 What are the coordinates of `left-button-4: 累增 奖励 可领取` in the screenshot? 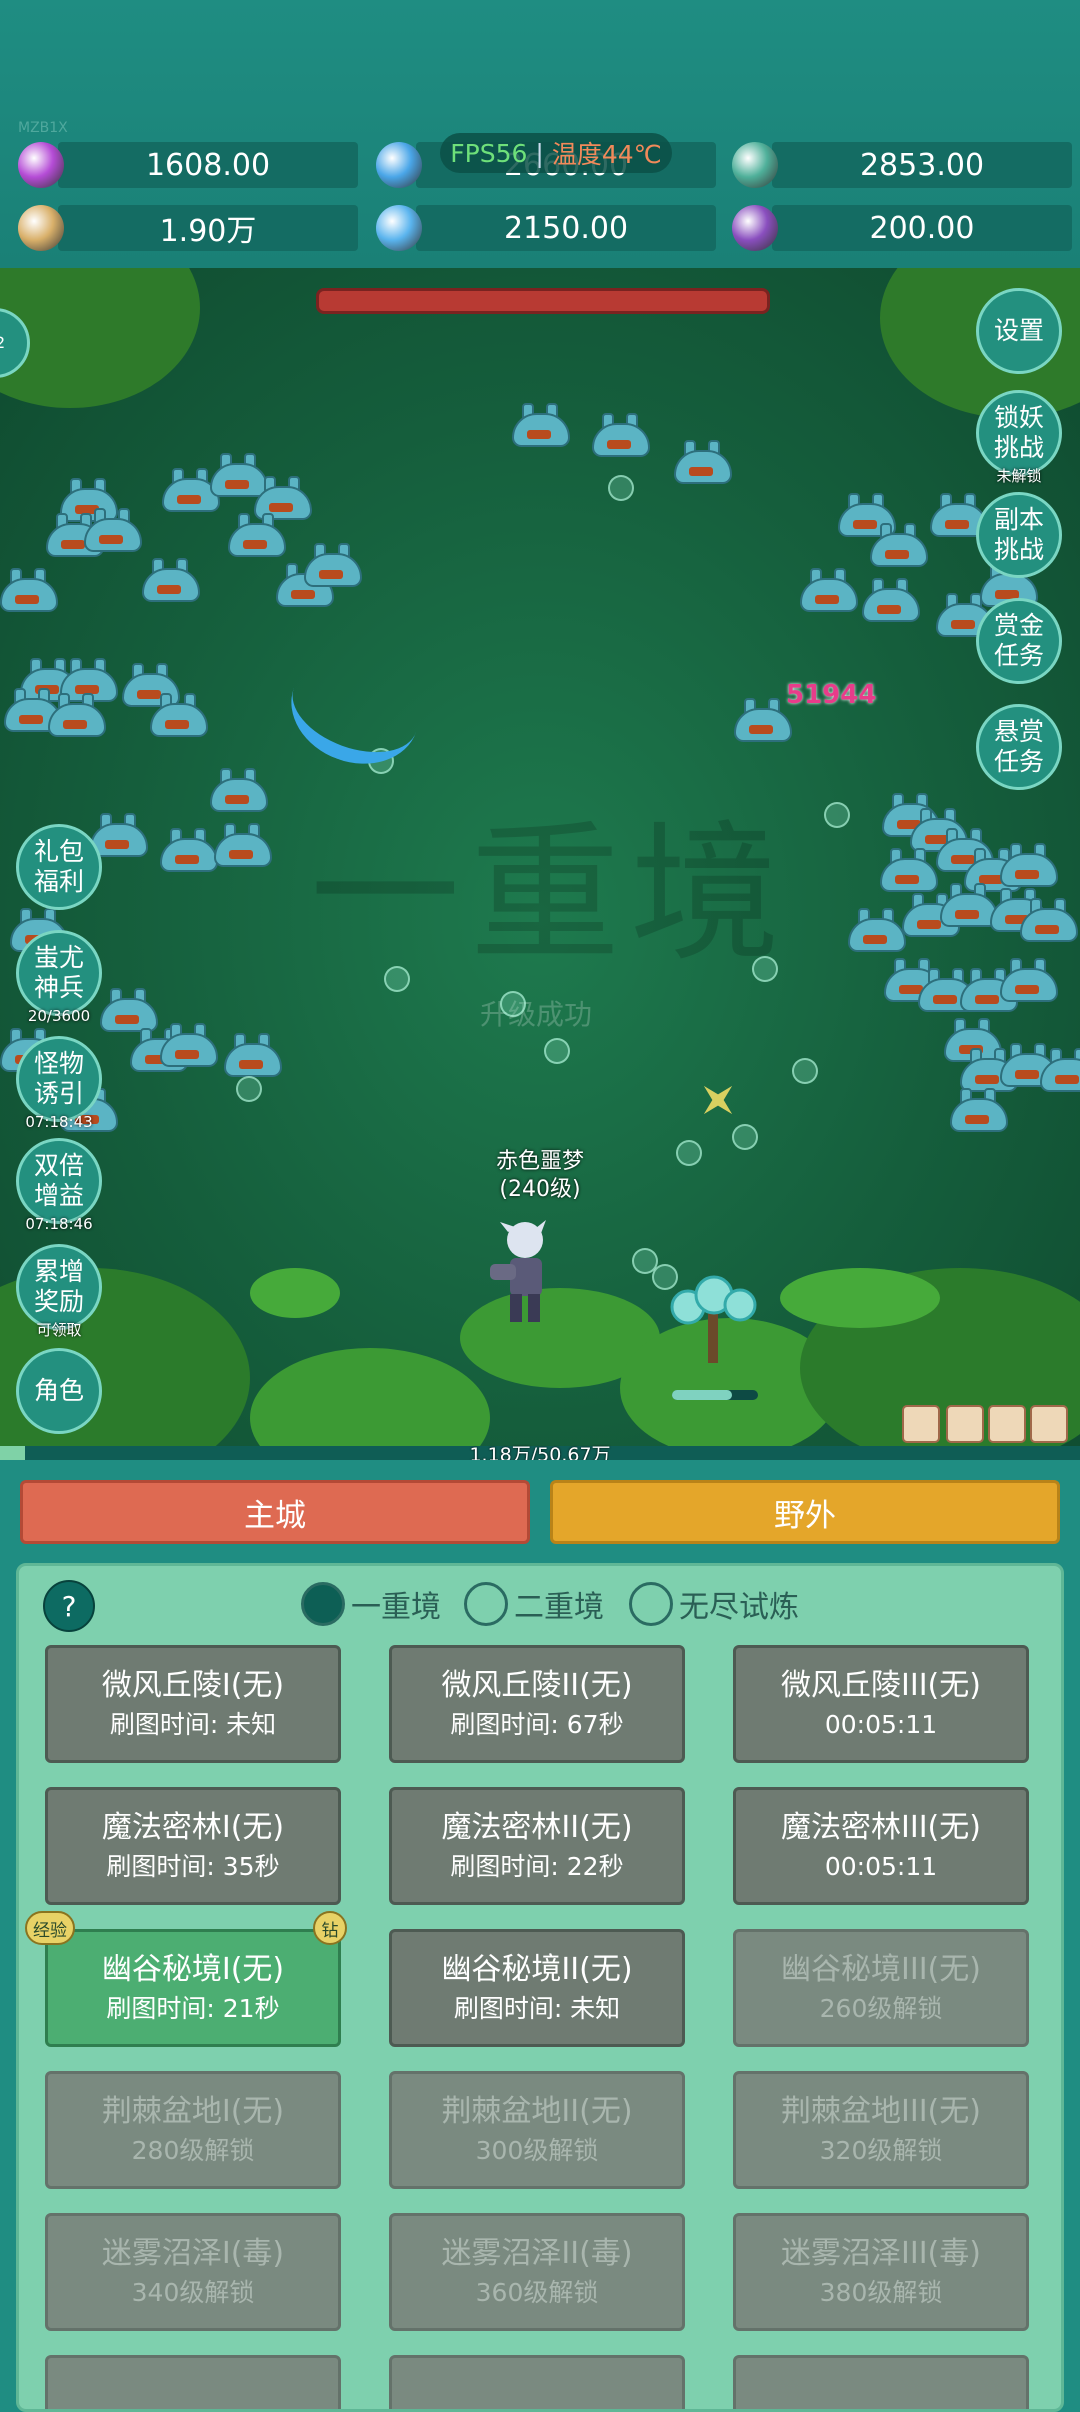 It's located at (59, 1291).